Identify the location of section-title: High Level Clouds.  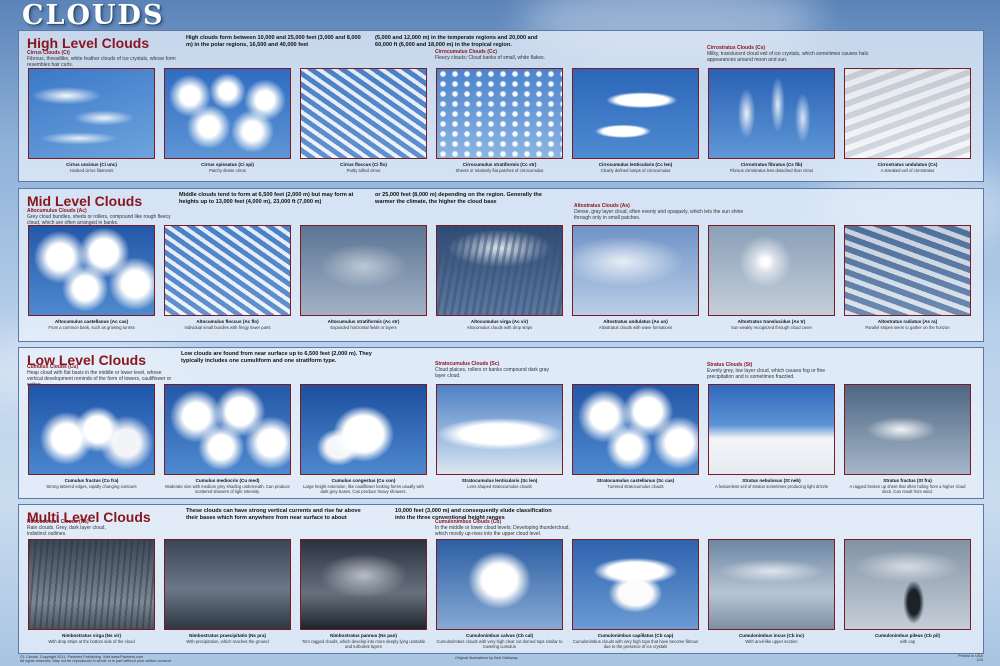
(88, 43).